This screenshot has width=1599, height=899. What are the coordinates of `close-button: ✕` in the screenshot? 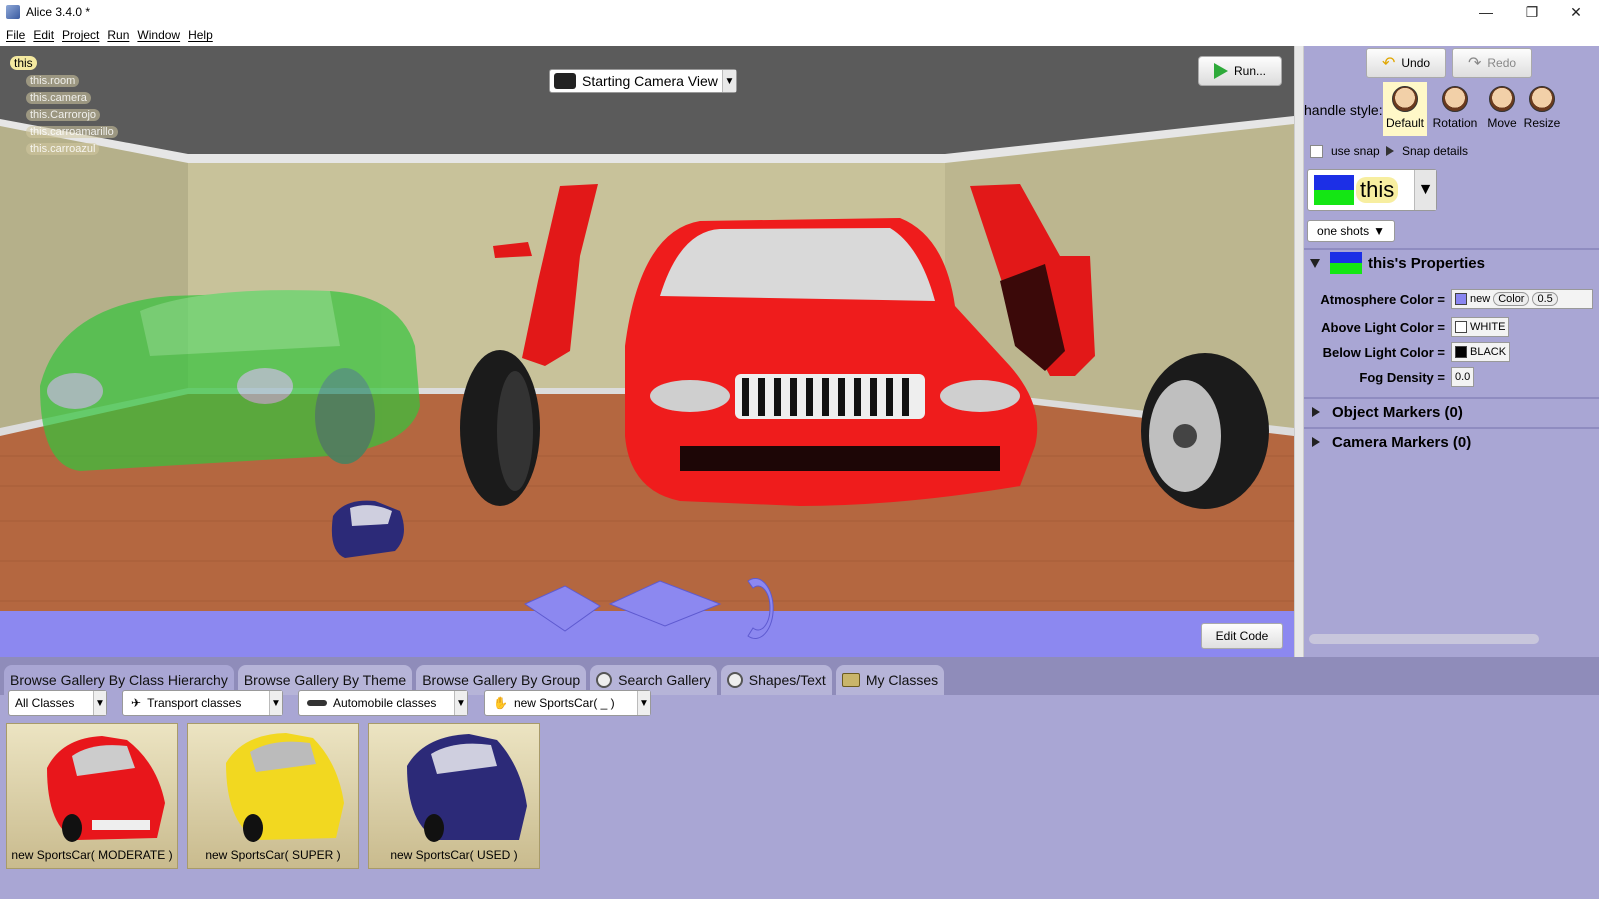 It's located at (1576, 12).